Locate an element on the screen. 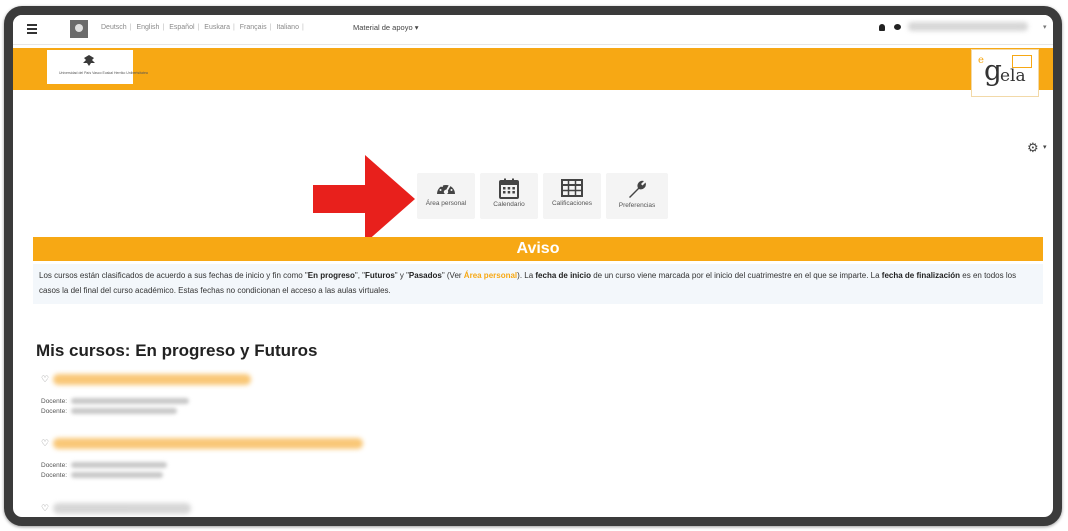 The image size is (1068, 531). settings-gear-icon: ⚙ is located at coordinates (1033, 148).